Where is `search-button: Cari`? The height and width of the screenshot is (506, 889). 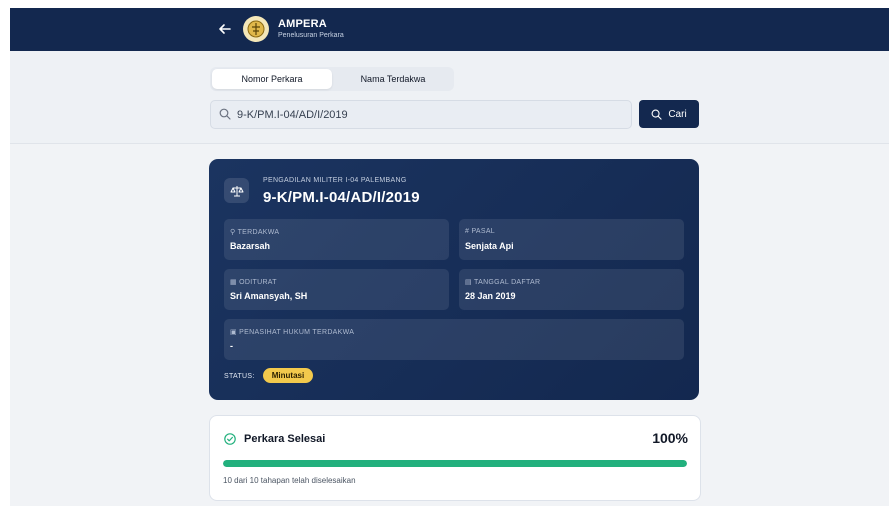 search-button: Cari is located at coordinates (669, 114).